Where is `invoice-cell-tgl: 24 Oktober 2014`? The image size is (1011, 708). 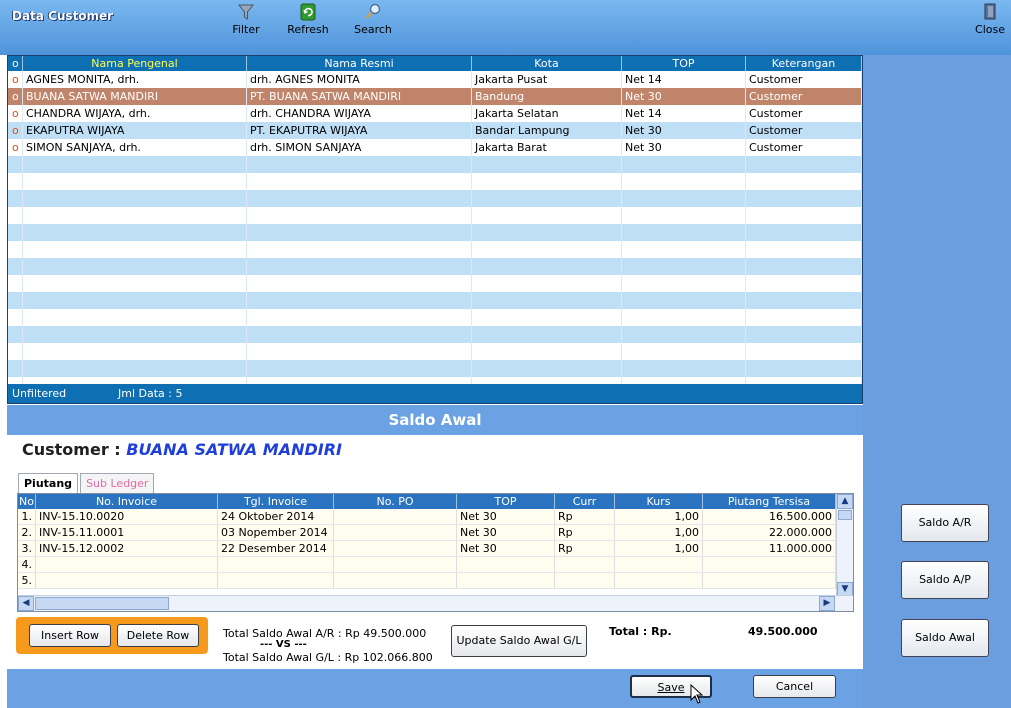 invoice-cell-tgl: 24 Oktober 2014 is located at coordinates (276, 516).